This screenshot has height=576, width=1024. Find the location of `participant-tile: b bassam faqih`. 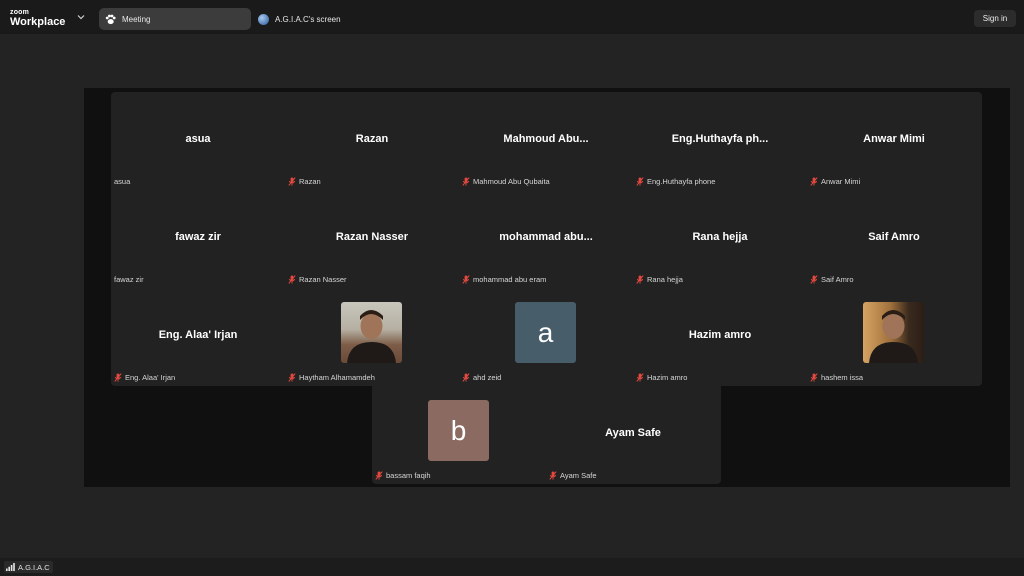

participant-tile: b bassam faqih is located at coordinates (459, 435).